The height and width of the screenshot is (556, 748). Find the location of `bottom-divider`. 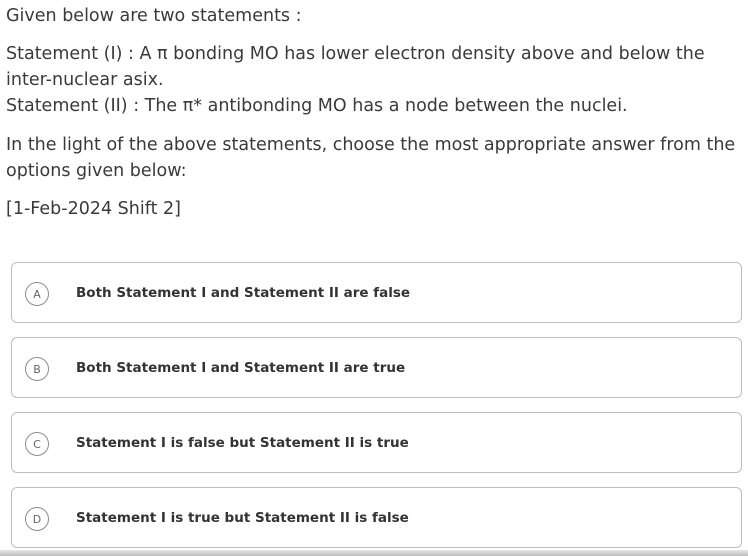

bottom-divider is located at coordinates (374, 553).